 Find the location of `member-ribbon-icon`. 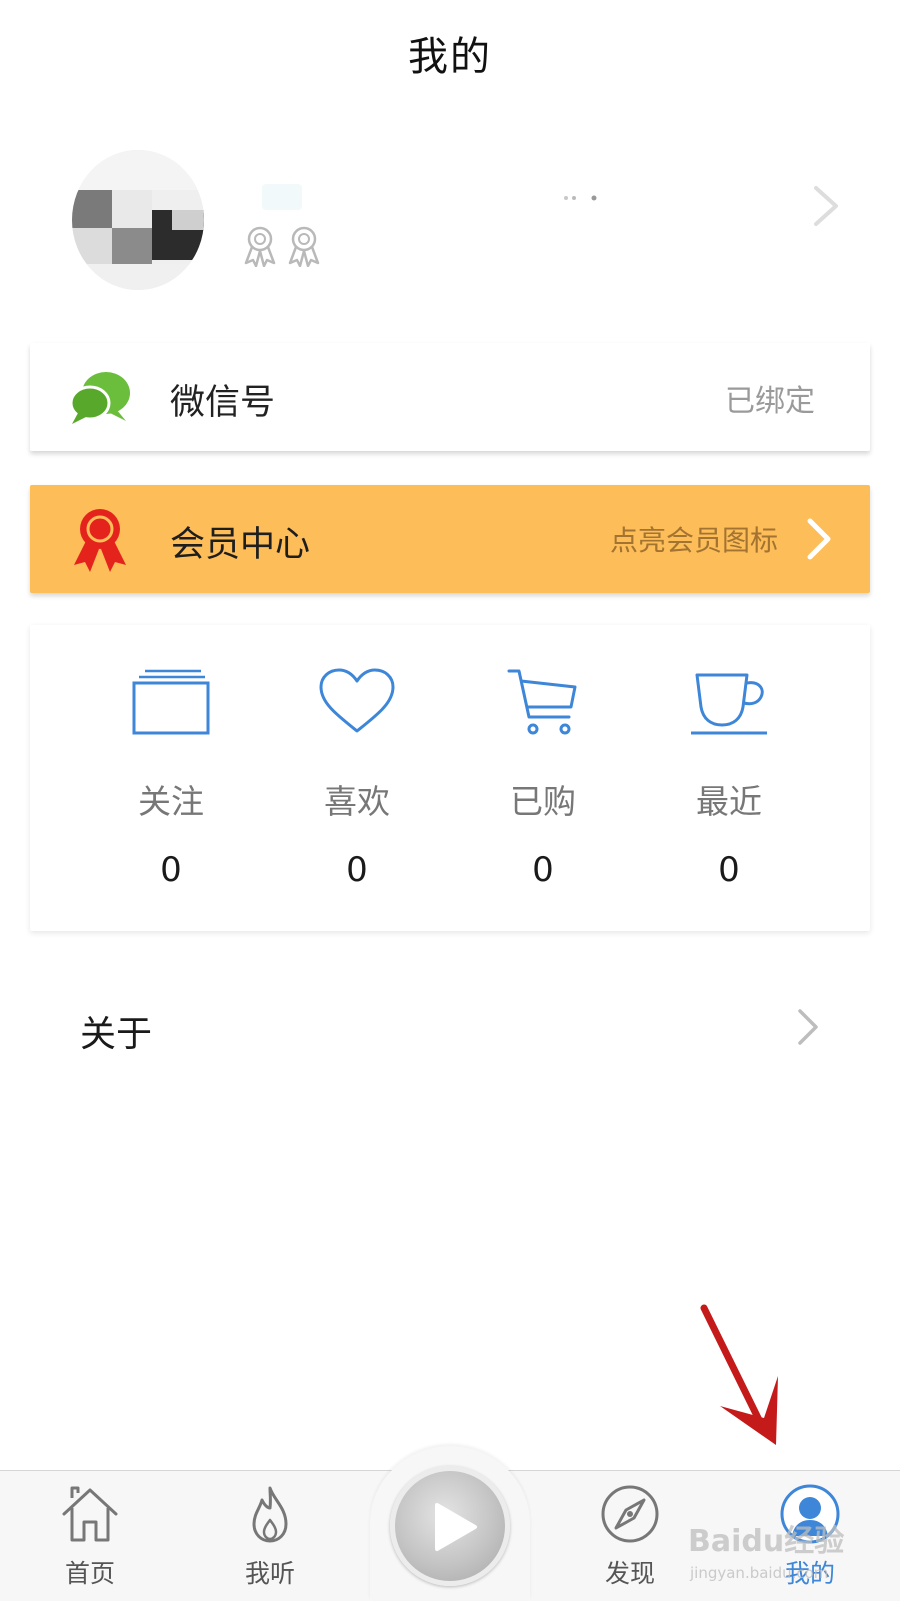

member-ribbon-icon is located at coordinates (100, 540).